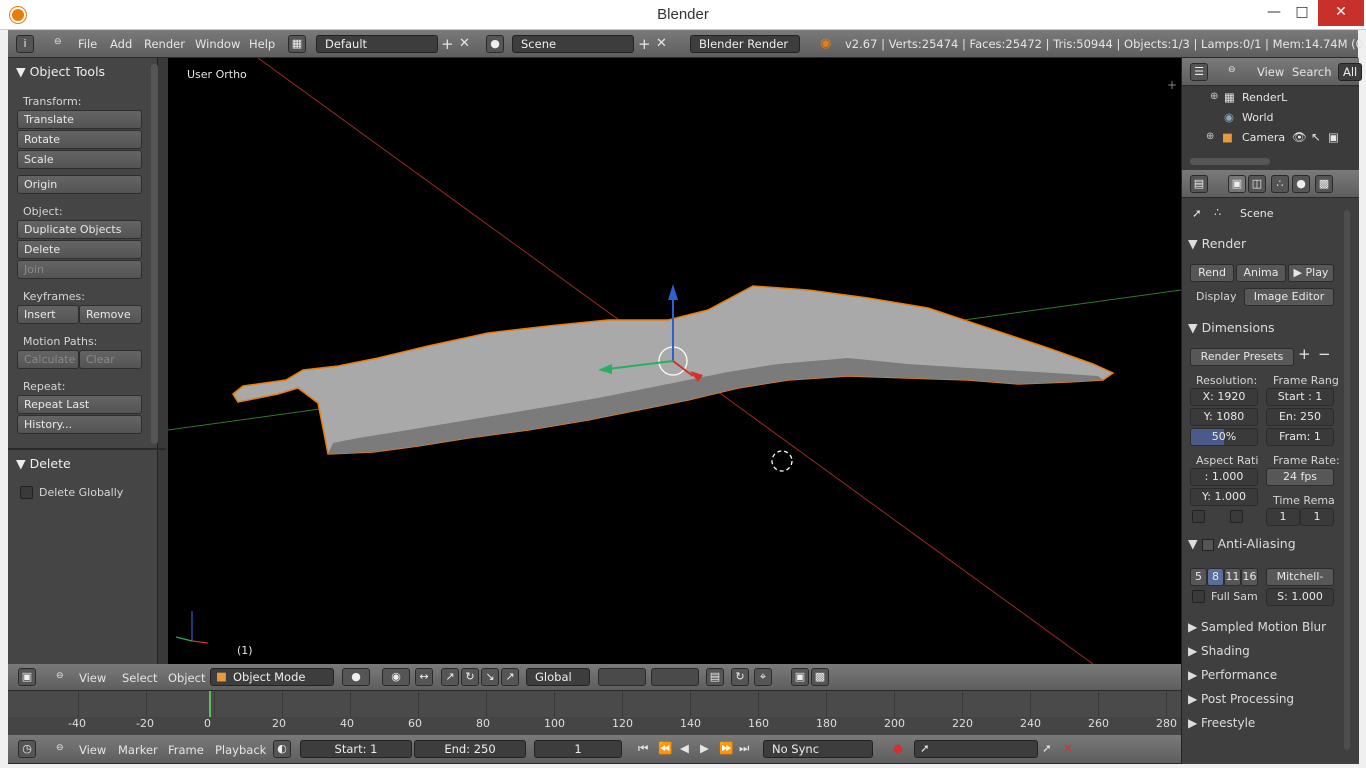 This screenshot has width=1366, height=768. Describe the element at coordinates (1264, 97) in the screenshot. I see `outliner-item-renderlayers: RenderL` at that location.